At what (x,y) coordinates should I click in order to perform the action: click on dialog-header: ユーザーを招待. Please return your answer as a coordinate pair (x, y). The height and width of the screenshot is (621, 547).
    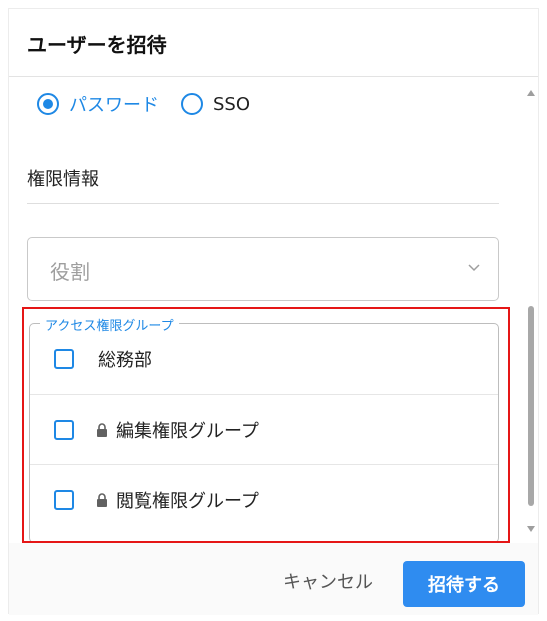
    Looking at the image, I should click on (273, 43).